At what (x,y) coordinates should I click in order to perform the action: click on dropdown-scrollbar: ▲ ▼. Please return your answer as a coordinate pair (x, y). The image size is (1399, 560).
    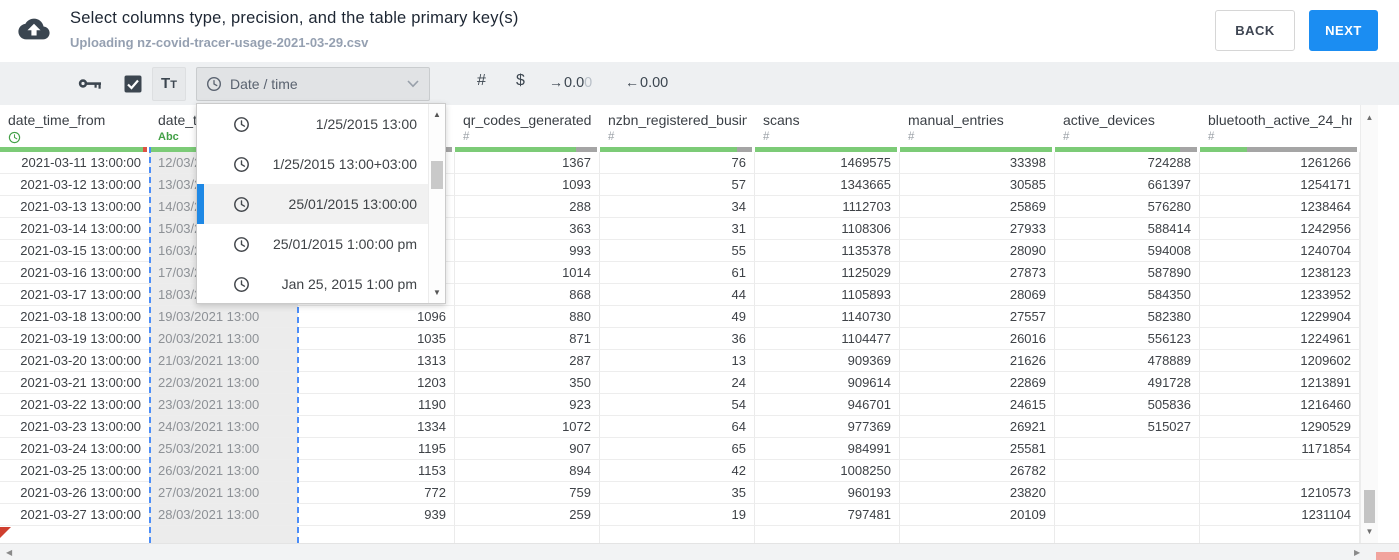
    Looking at the image, I should click on (436, 203).